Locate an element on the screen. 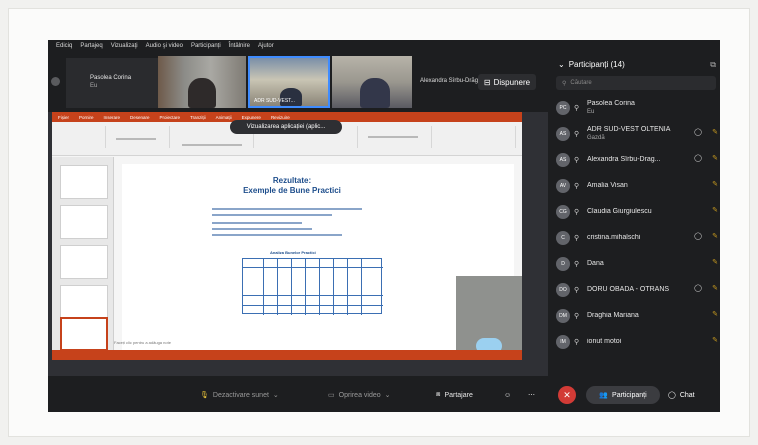  participant-row: AS ⚲ ADR SUD-VEST OLTENIA Gazdă ◯ ✎ is located at coordinates (638, 134).